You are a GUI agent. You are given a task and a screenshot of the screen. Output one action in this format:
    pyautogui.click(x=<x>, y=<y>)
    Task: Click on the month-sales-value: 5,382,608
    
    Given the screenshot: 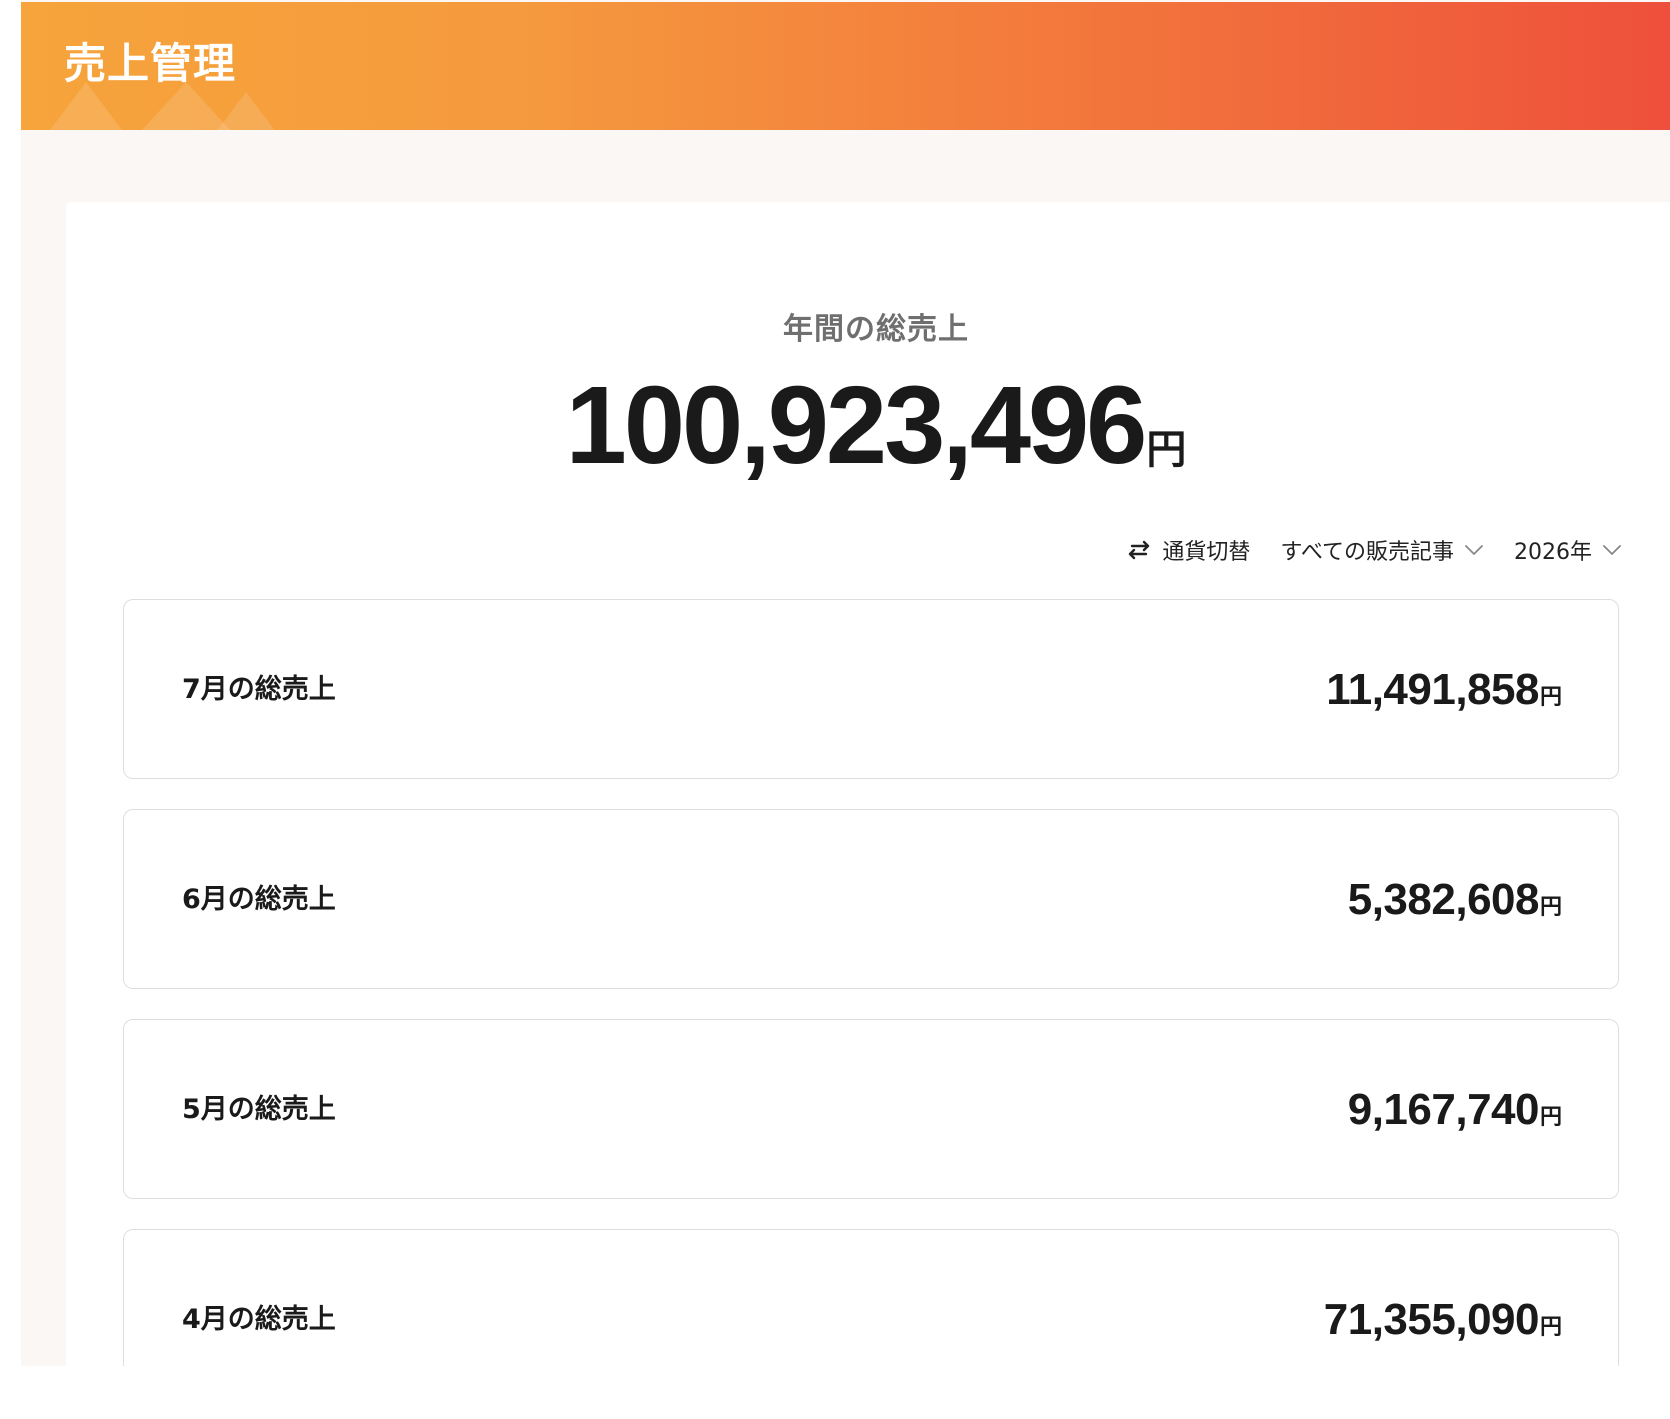 What is the action you would take?
    pyautogui.click(x=1443, y=899)
    